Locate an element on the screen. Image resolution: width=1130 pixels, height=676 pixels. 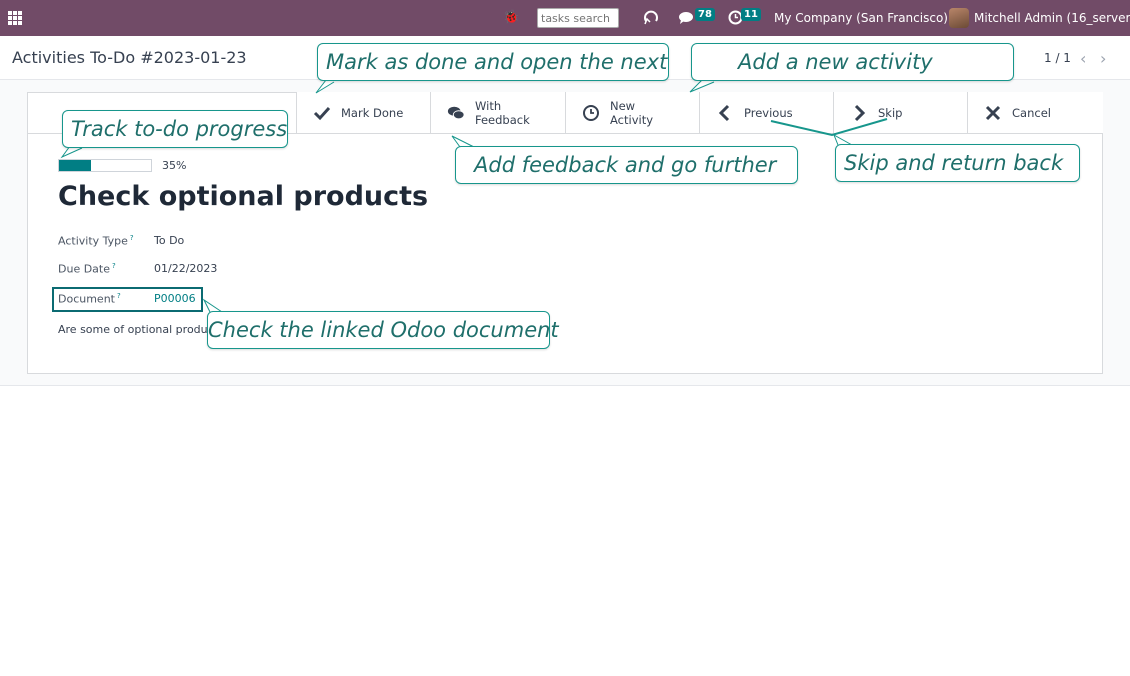
previous-button: Previous is located at coordinates (766, 113).